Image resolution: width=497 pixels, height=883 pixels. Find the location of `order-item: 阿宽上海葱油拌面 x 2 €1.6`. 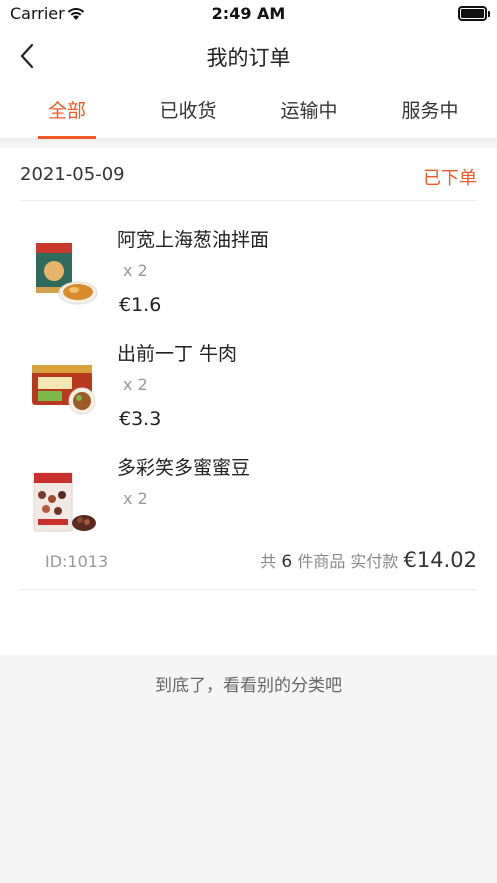

order-item: 阿宽上海葱油拌面 x 2 €1.6 is located at coordinates (248, 280).